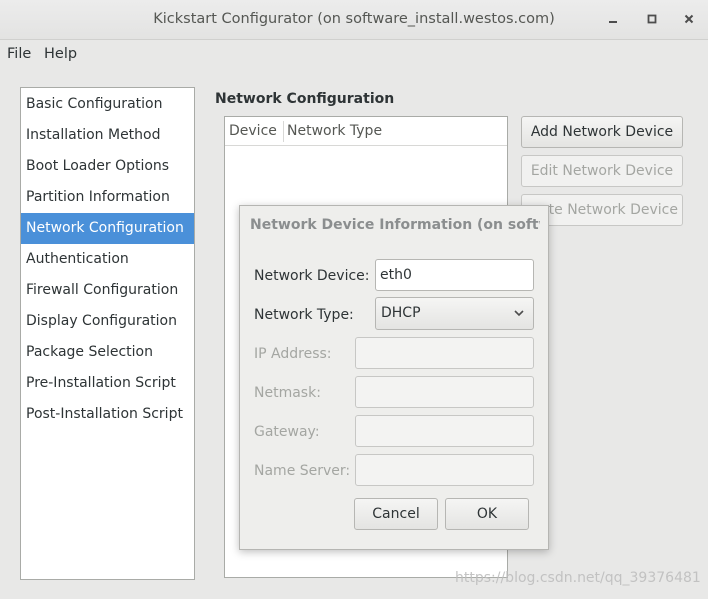  I want to click on minimize-icon, so click(613, 19).